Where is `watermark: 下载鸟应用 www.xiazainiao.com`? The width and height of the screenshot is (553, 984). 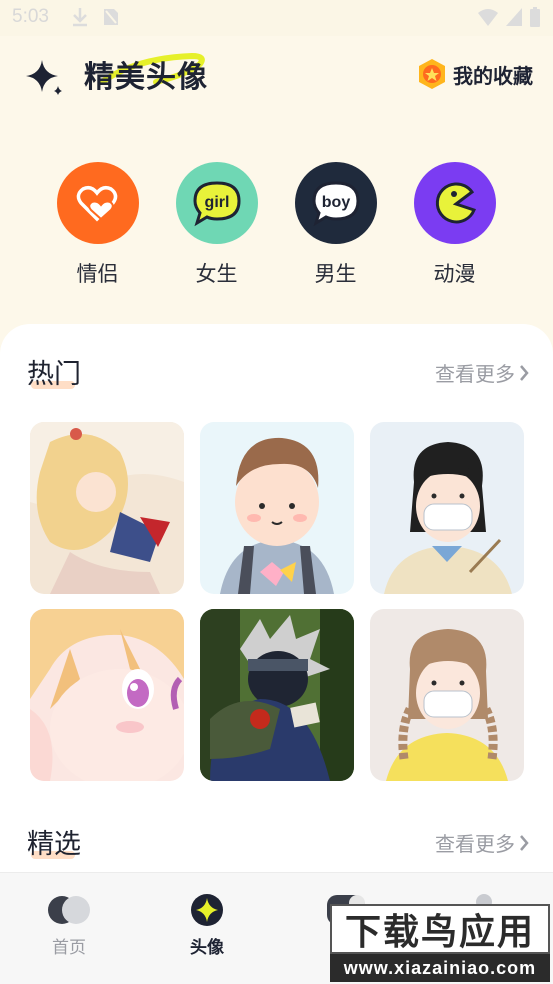 watermark: 下载鸟应用 www.xiazainiao.com is located at coordinates (440, 943).